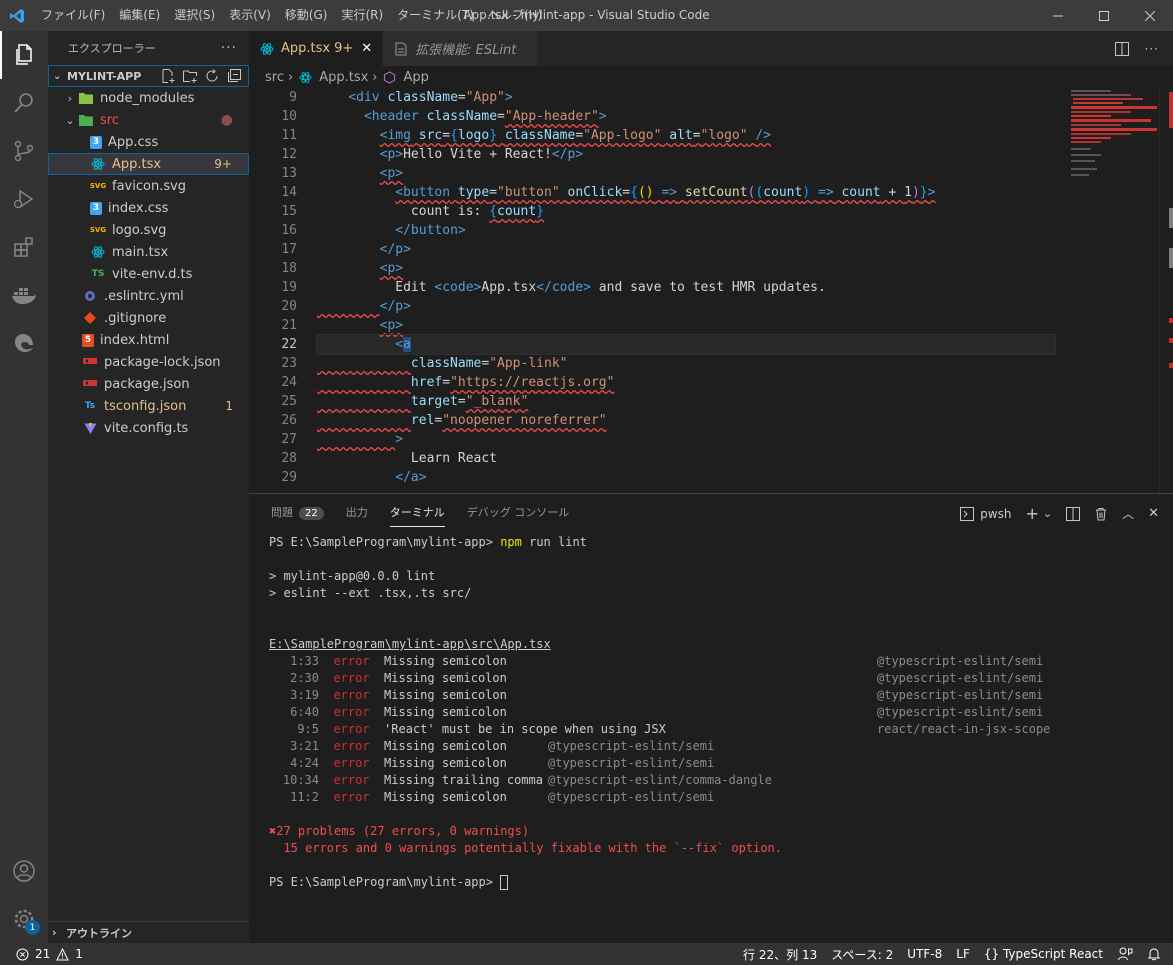  Describe the element at coordinates (306, 48) in the screenshot. I see `tab-label: App.tsx` at that location.